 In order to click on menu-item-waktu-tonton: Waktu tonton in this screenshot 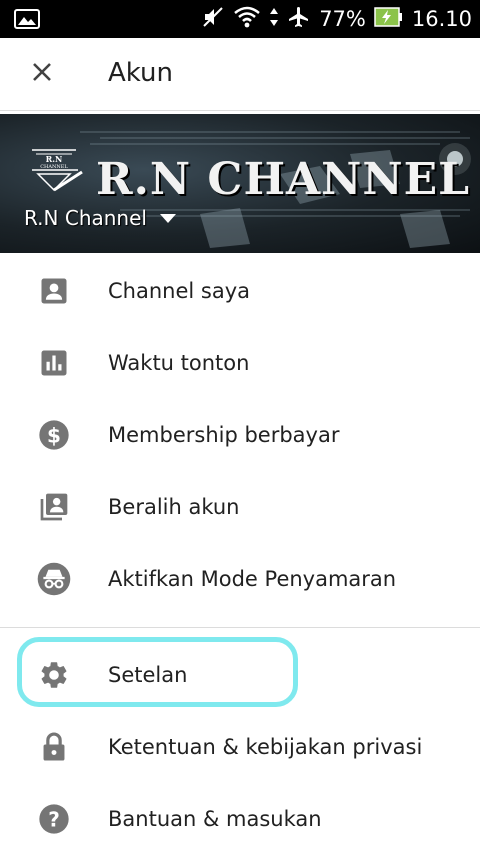, I will do `click(240, 363)`.